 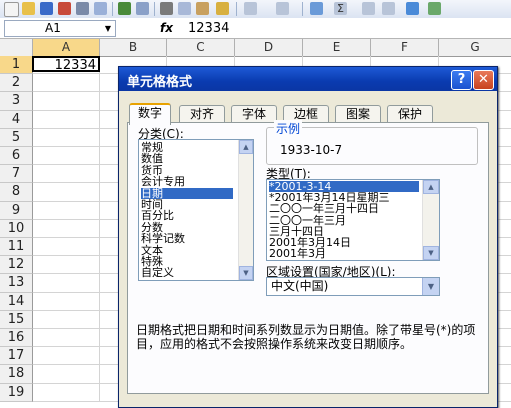 I want to click on chart-wizard-icon, so click(x=412, y=8).